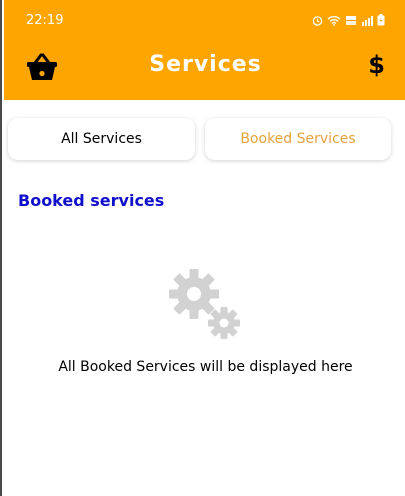 Image resolution: width=405 pixels, height=496 pixels. What do you see at coordinates (367, 20) in the screenshot?
I see `signal-icon` at bounding box center [367, 20].